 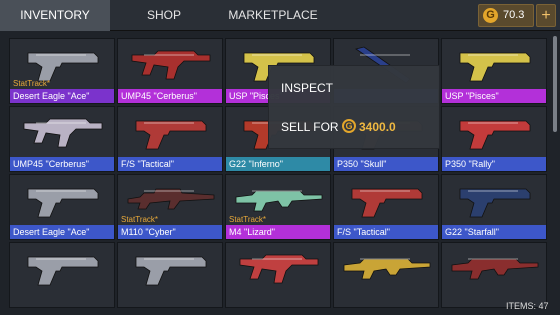 What do you see at coordinates (273, 15) in the screenshot?
I see `tab-marketplace: MARKETPLACE` at bounding box center [273, 15].